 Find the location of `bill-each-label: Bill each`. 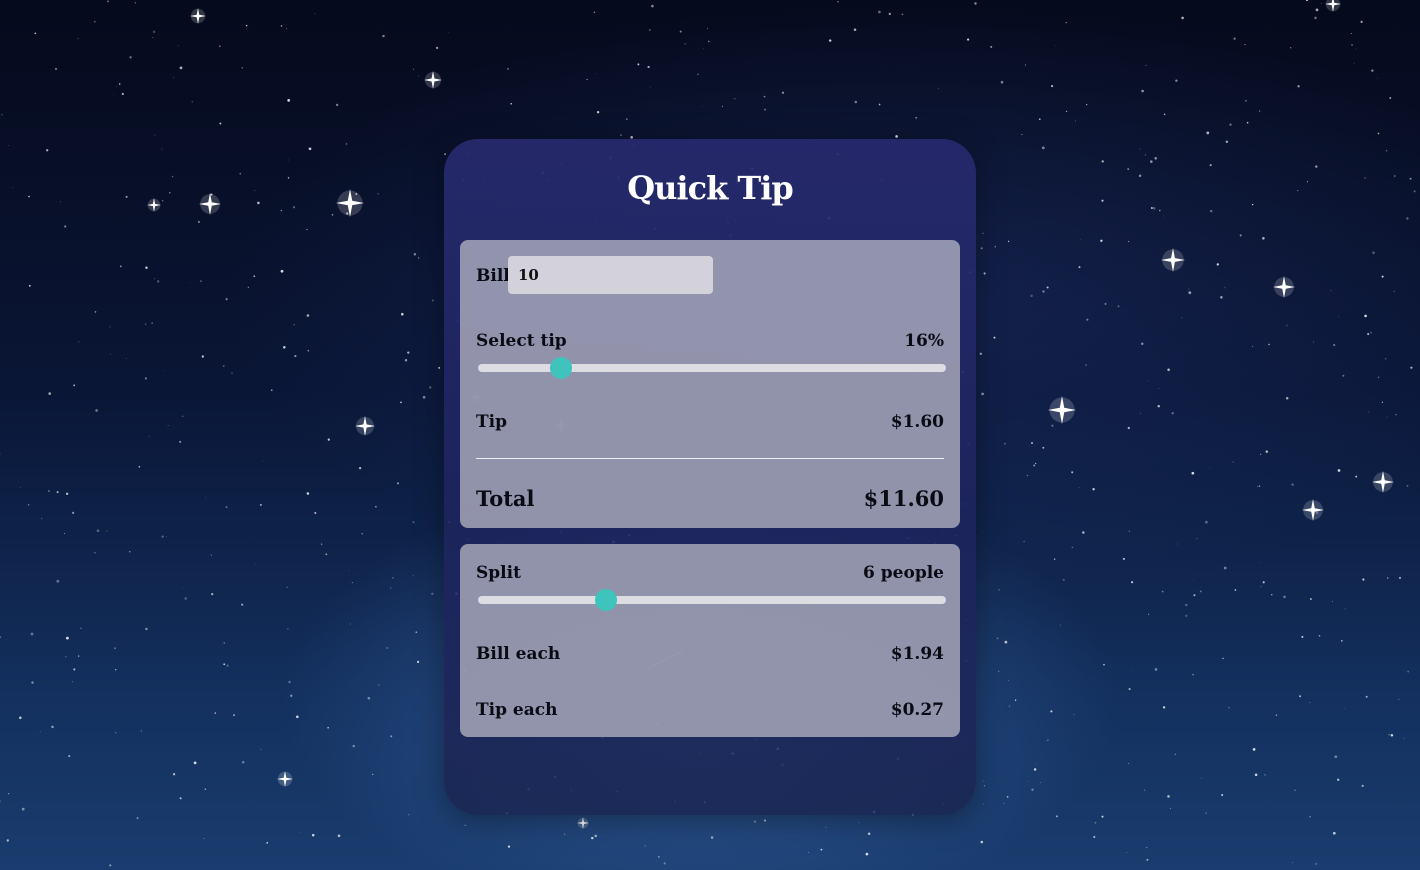

bill-each-label: Bill each is located at coordinates (518, 654).